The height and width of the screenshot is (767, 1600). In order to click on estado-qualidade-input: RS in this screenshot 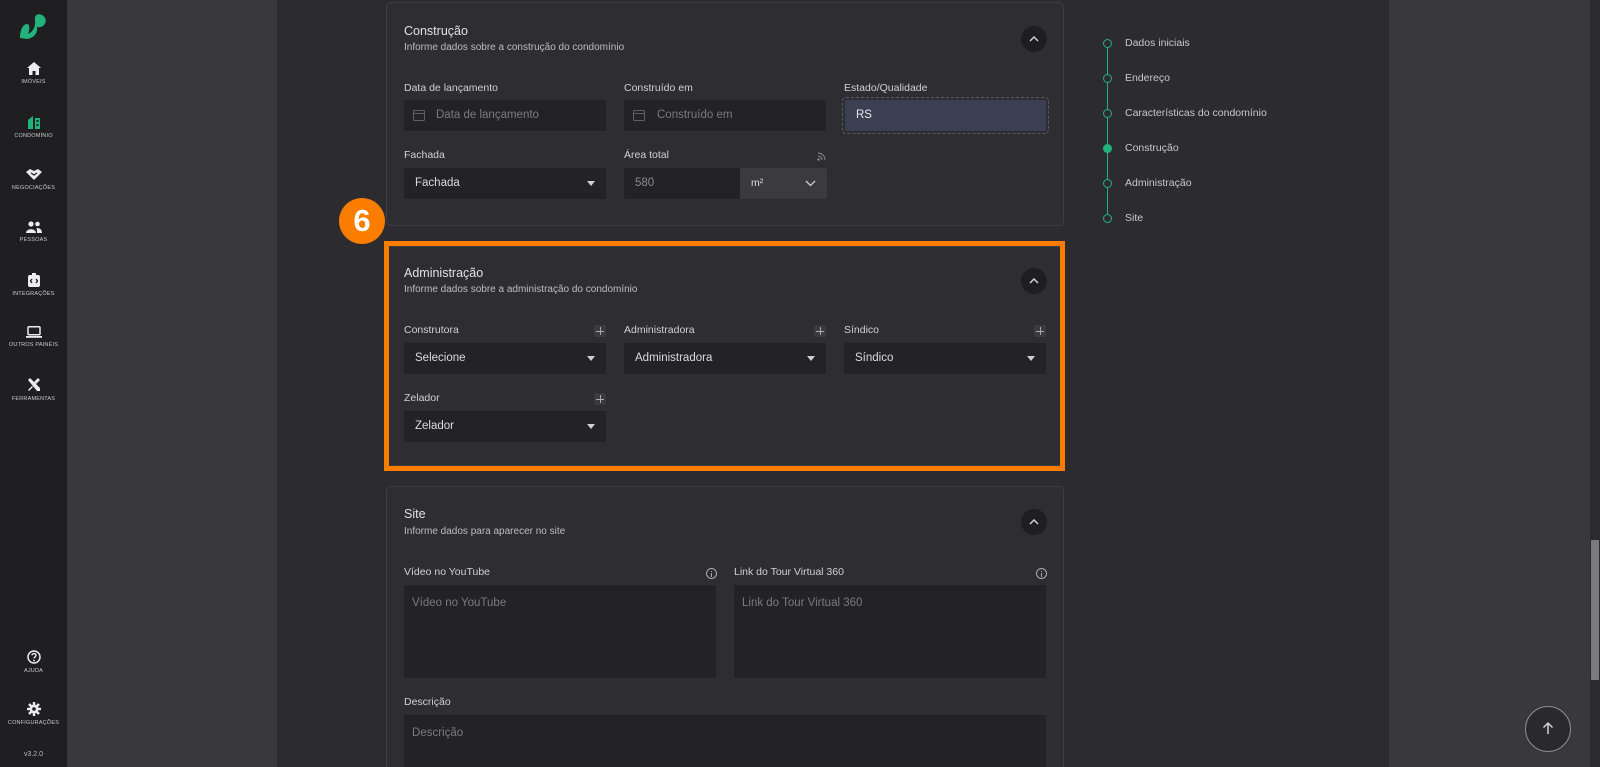, I will do `click(945, 115)`.